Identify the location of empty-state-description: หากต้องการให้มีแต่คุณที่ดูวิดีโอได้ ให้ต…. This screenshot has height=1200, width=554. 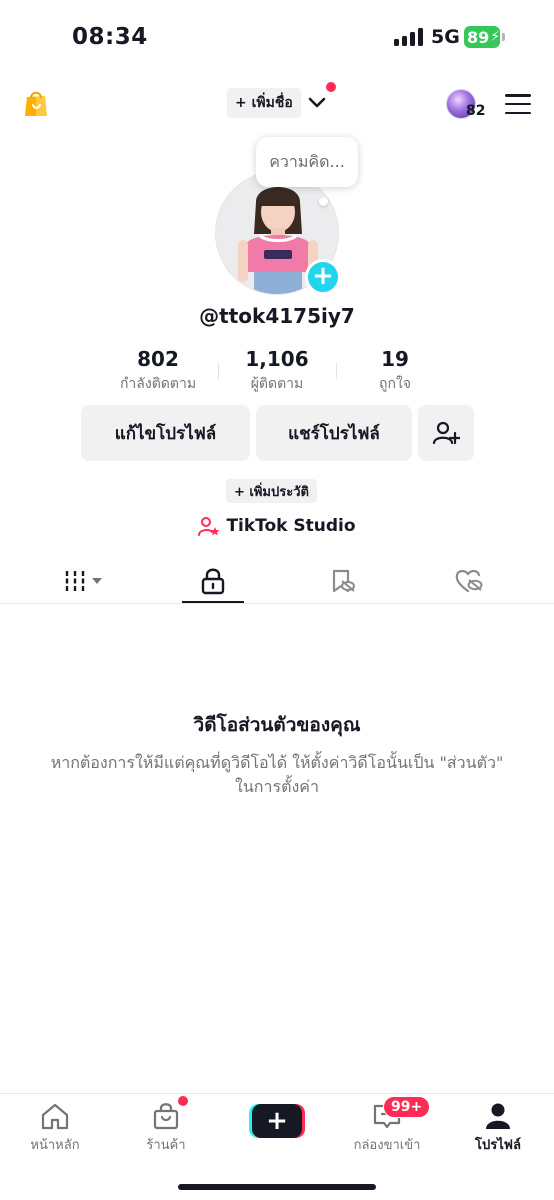
(277, 774).